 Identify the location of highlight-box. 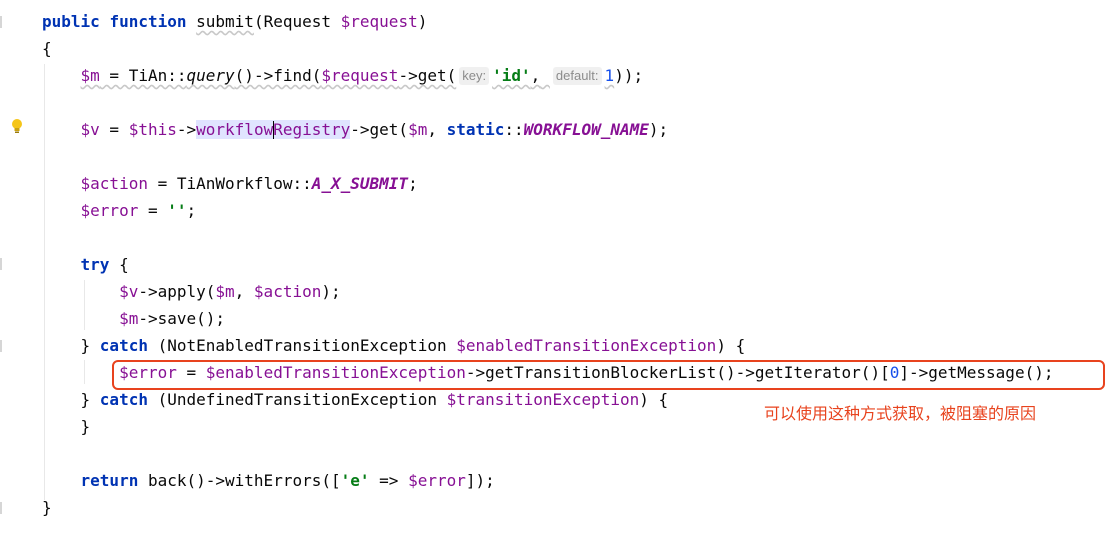
(608, 375).